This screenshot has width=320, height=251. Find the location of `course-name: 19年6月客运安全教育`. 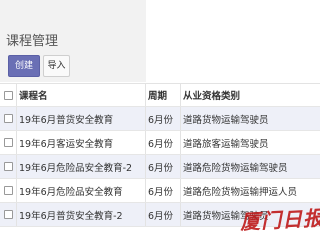

course-name: 19年6月客运安全教育 is located at coordinates (81, 142).